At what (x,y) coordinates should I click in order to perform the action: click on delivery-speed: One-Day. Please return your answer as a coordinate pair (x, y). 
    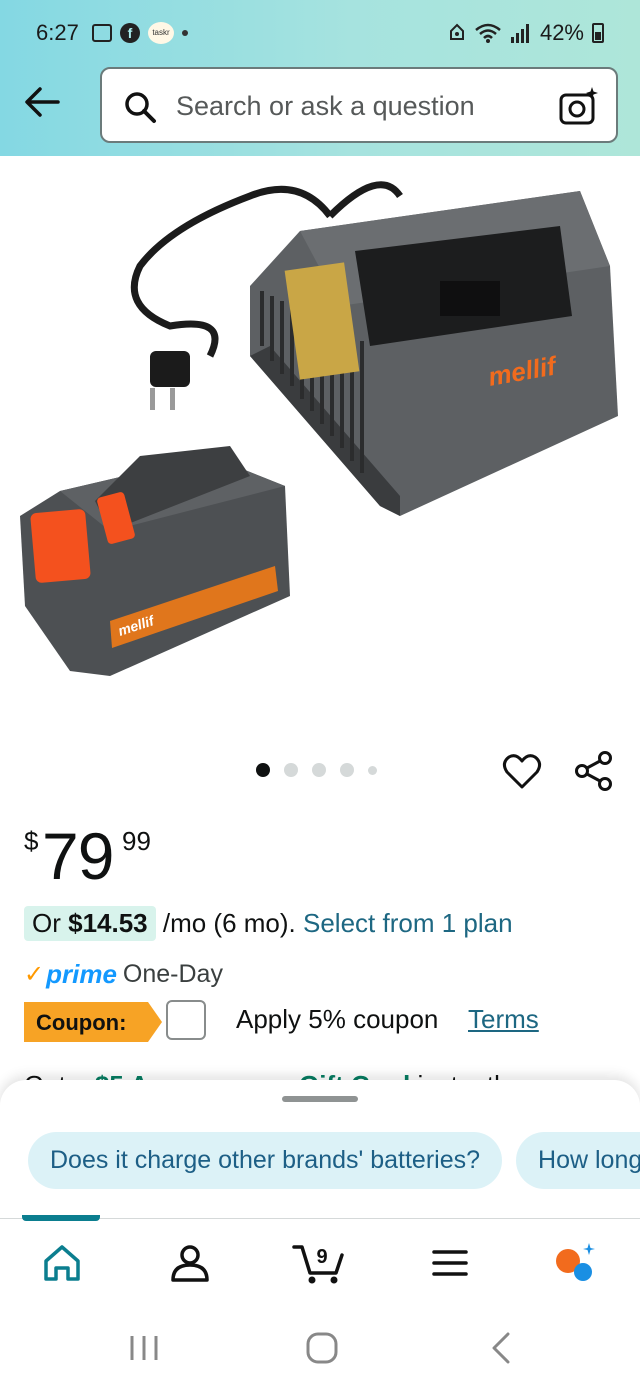
    Looking at the image, I should click on (172, 973).